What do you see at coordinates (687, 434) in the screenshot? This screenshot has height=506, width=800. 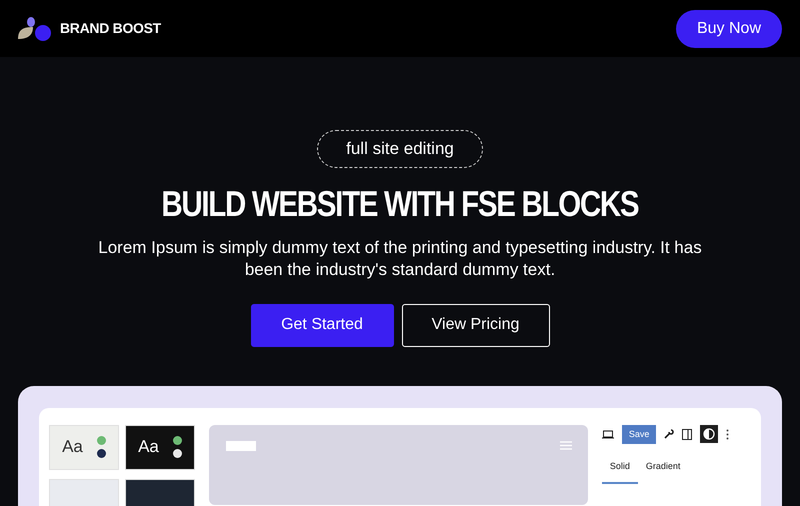 I see `sidebar-icon` at bounding box center [687, 434].